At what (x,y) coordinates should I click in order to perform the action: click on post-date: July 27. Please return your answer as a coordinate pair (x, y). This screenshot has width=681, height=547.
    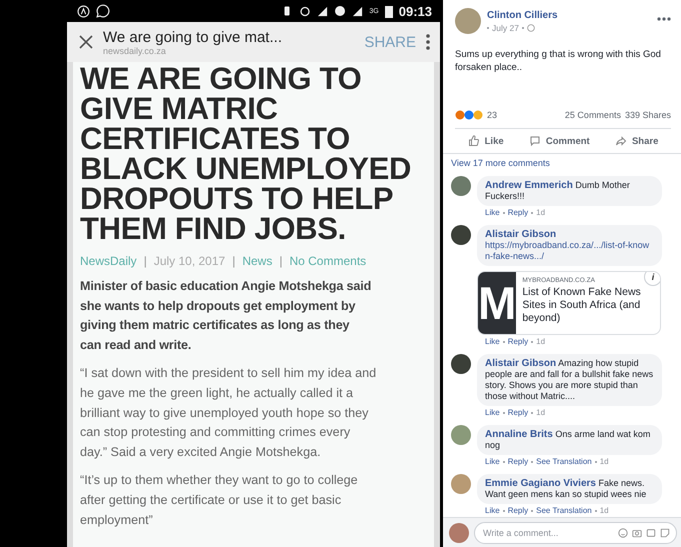
    Looking at the image, I should click on (505, 27).